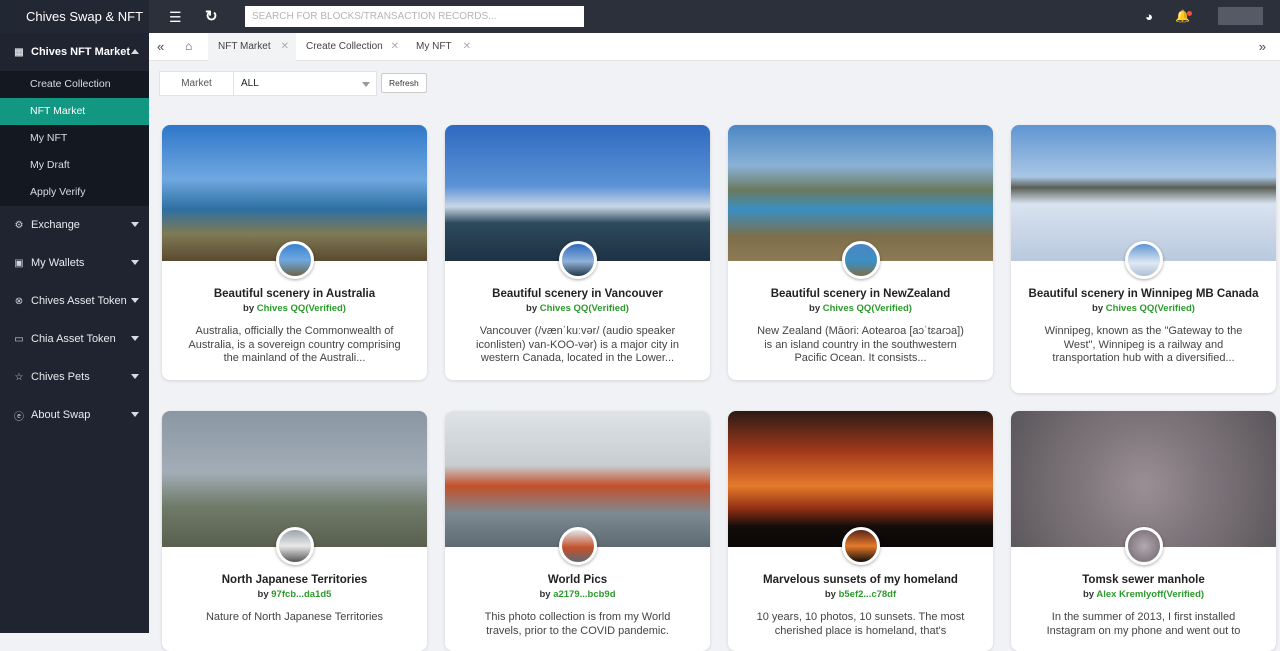 The width and height of the screenshot is (1280, 651). I want to click on collection-byline: by Alex Kremlyoff(Verified), so click(1143, 595).